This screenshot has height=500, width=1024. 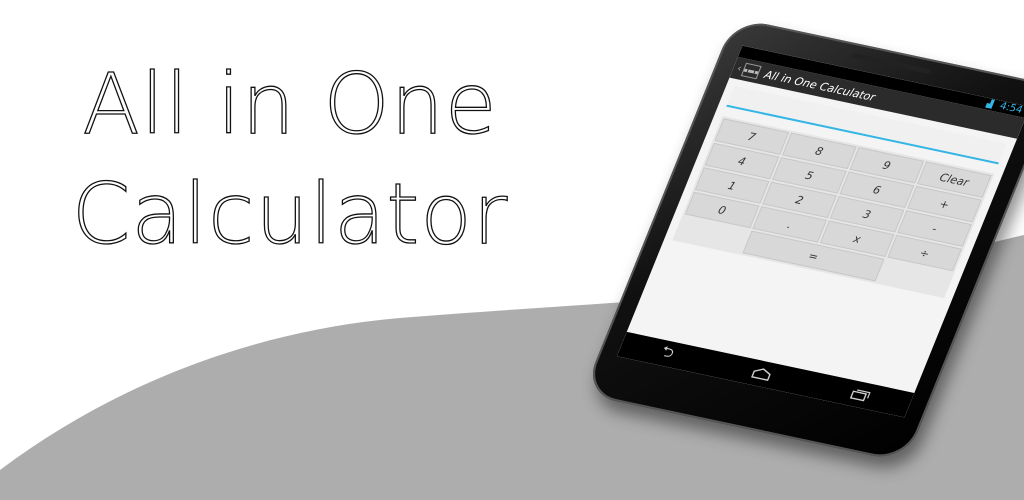 What do you see at coordinates (990, 103) in the screenshot?
I see `signal-icon: ▟` at bounding box center [990, 103].